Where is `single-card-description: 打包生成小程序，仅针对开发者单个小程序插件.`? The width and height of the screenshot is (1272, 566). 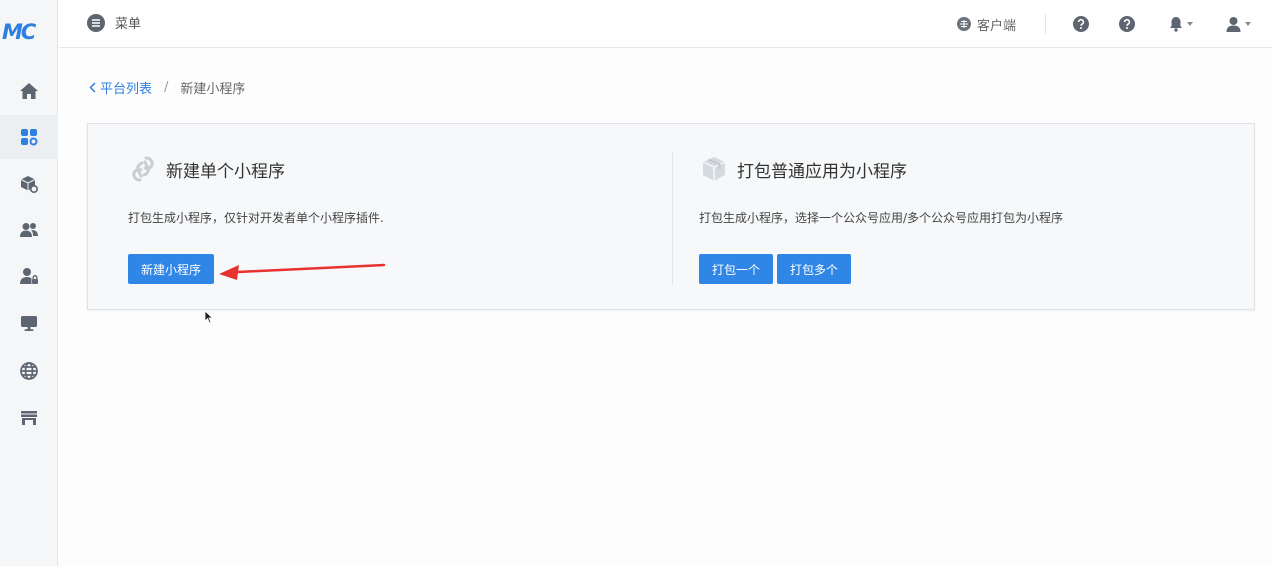 single-card-description: 打包生成小程序，仅针对开发者单个小程序插件. is located at coordinates (256, 218).